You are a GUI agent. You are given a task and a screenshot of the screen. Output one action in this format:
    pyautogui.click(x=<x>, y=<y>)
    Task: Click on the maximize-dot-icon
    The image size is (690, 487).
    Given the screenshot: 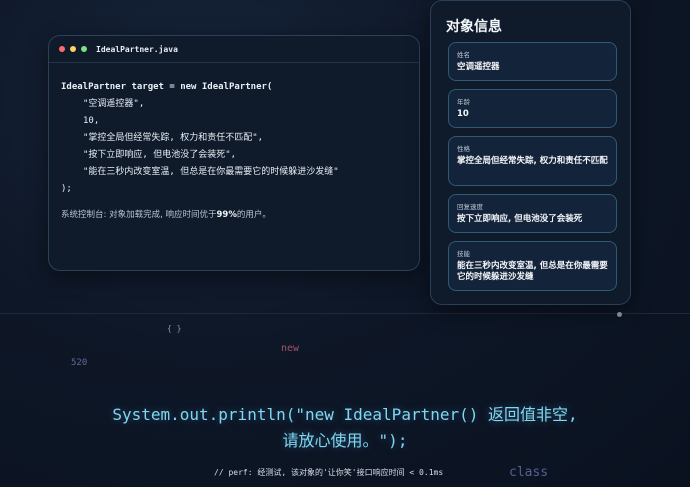 What is the action you would take?
    pyautogui.click(x=84, y=49)
    